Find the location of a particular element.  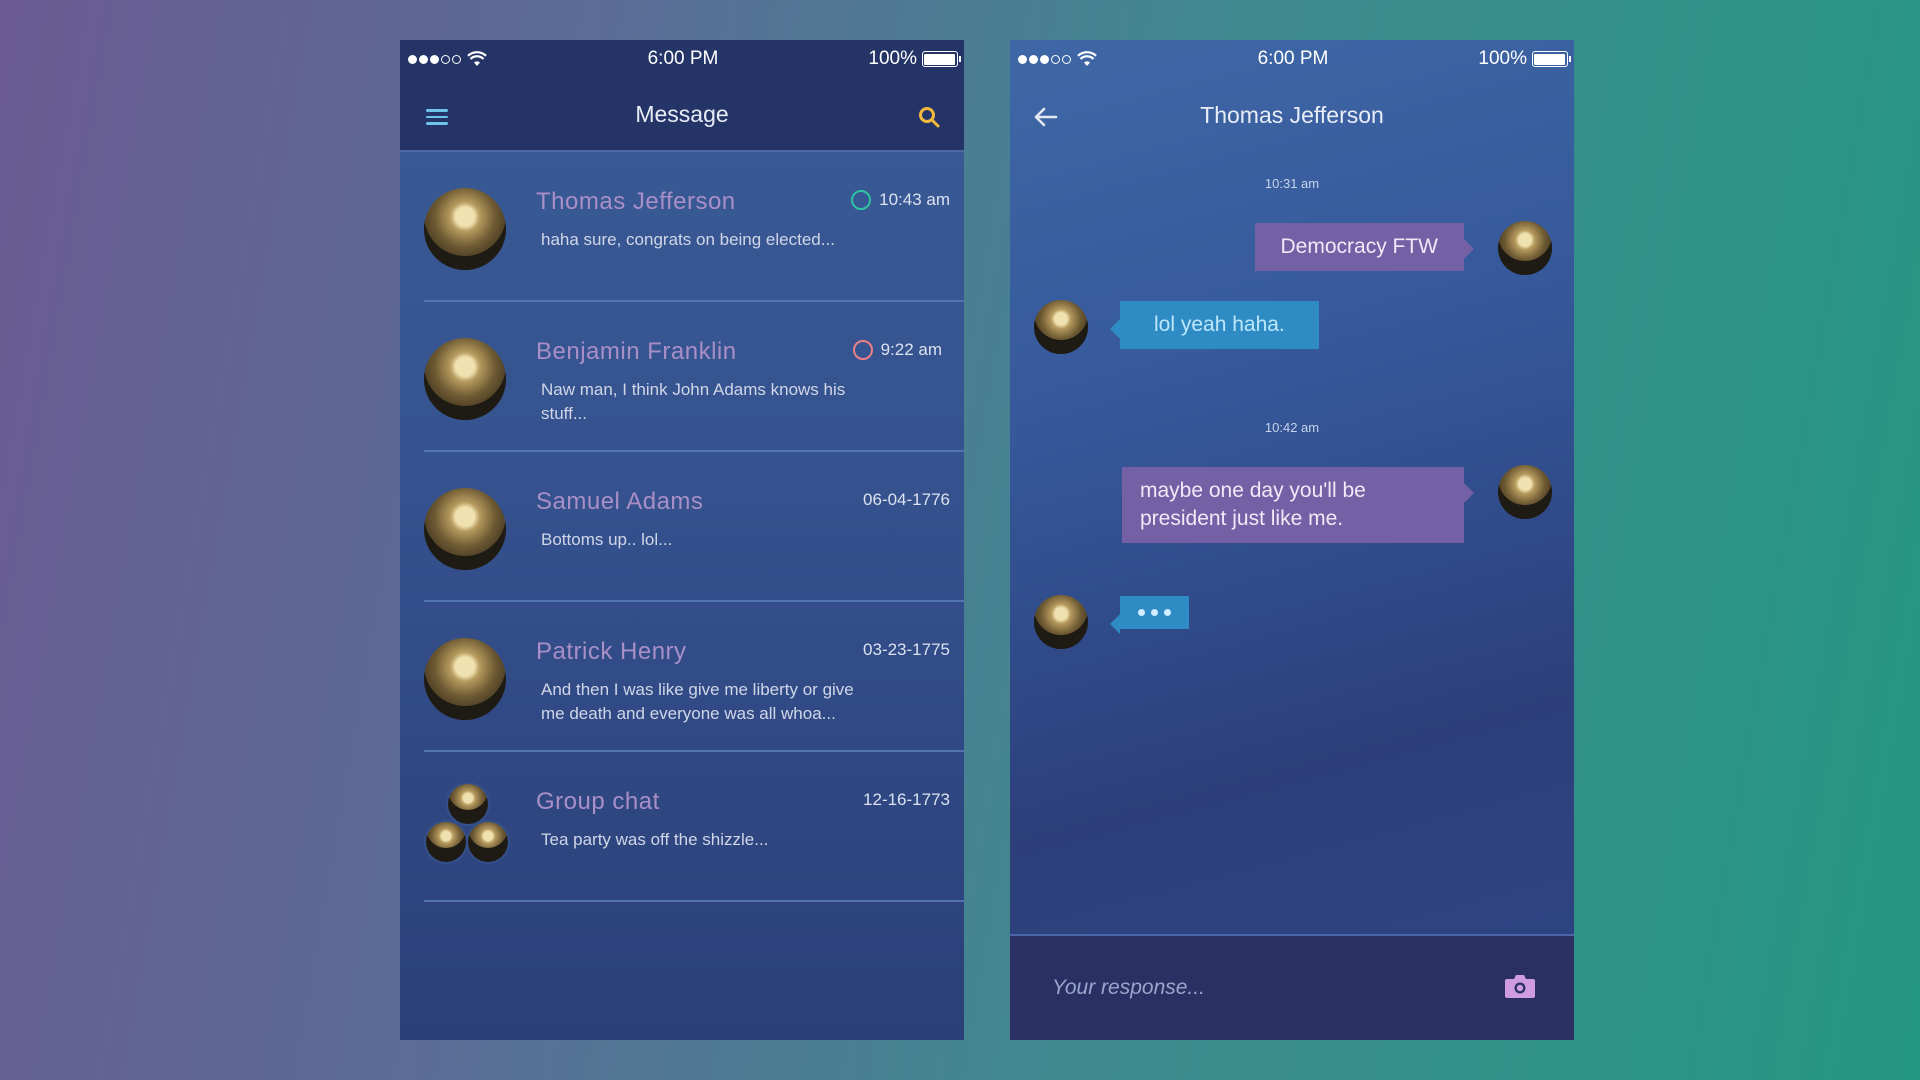

page-title: Message is located at coordinates (682, 113).